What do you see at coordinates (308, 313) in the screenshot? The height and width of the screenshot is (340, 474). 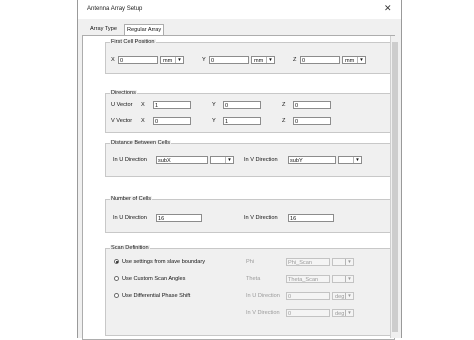 I see `v-direction-input: 0` at bounding box center [308, 313].